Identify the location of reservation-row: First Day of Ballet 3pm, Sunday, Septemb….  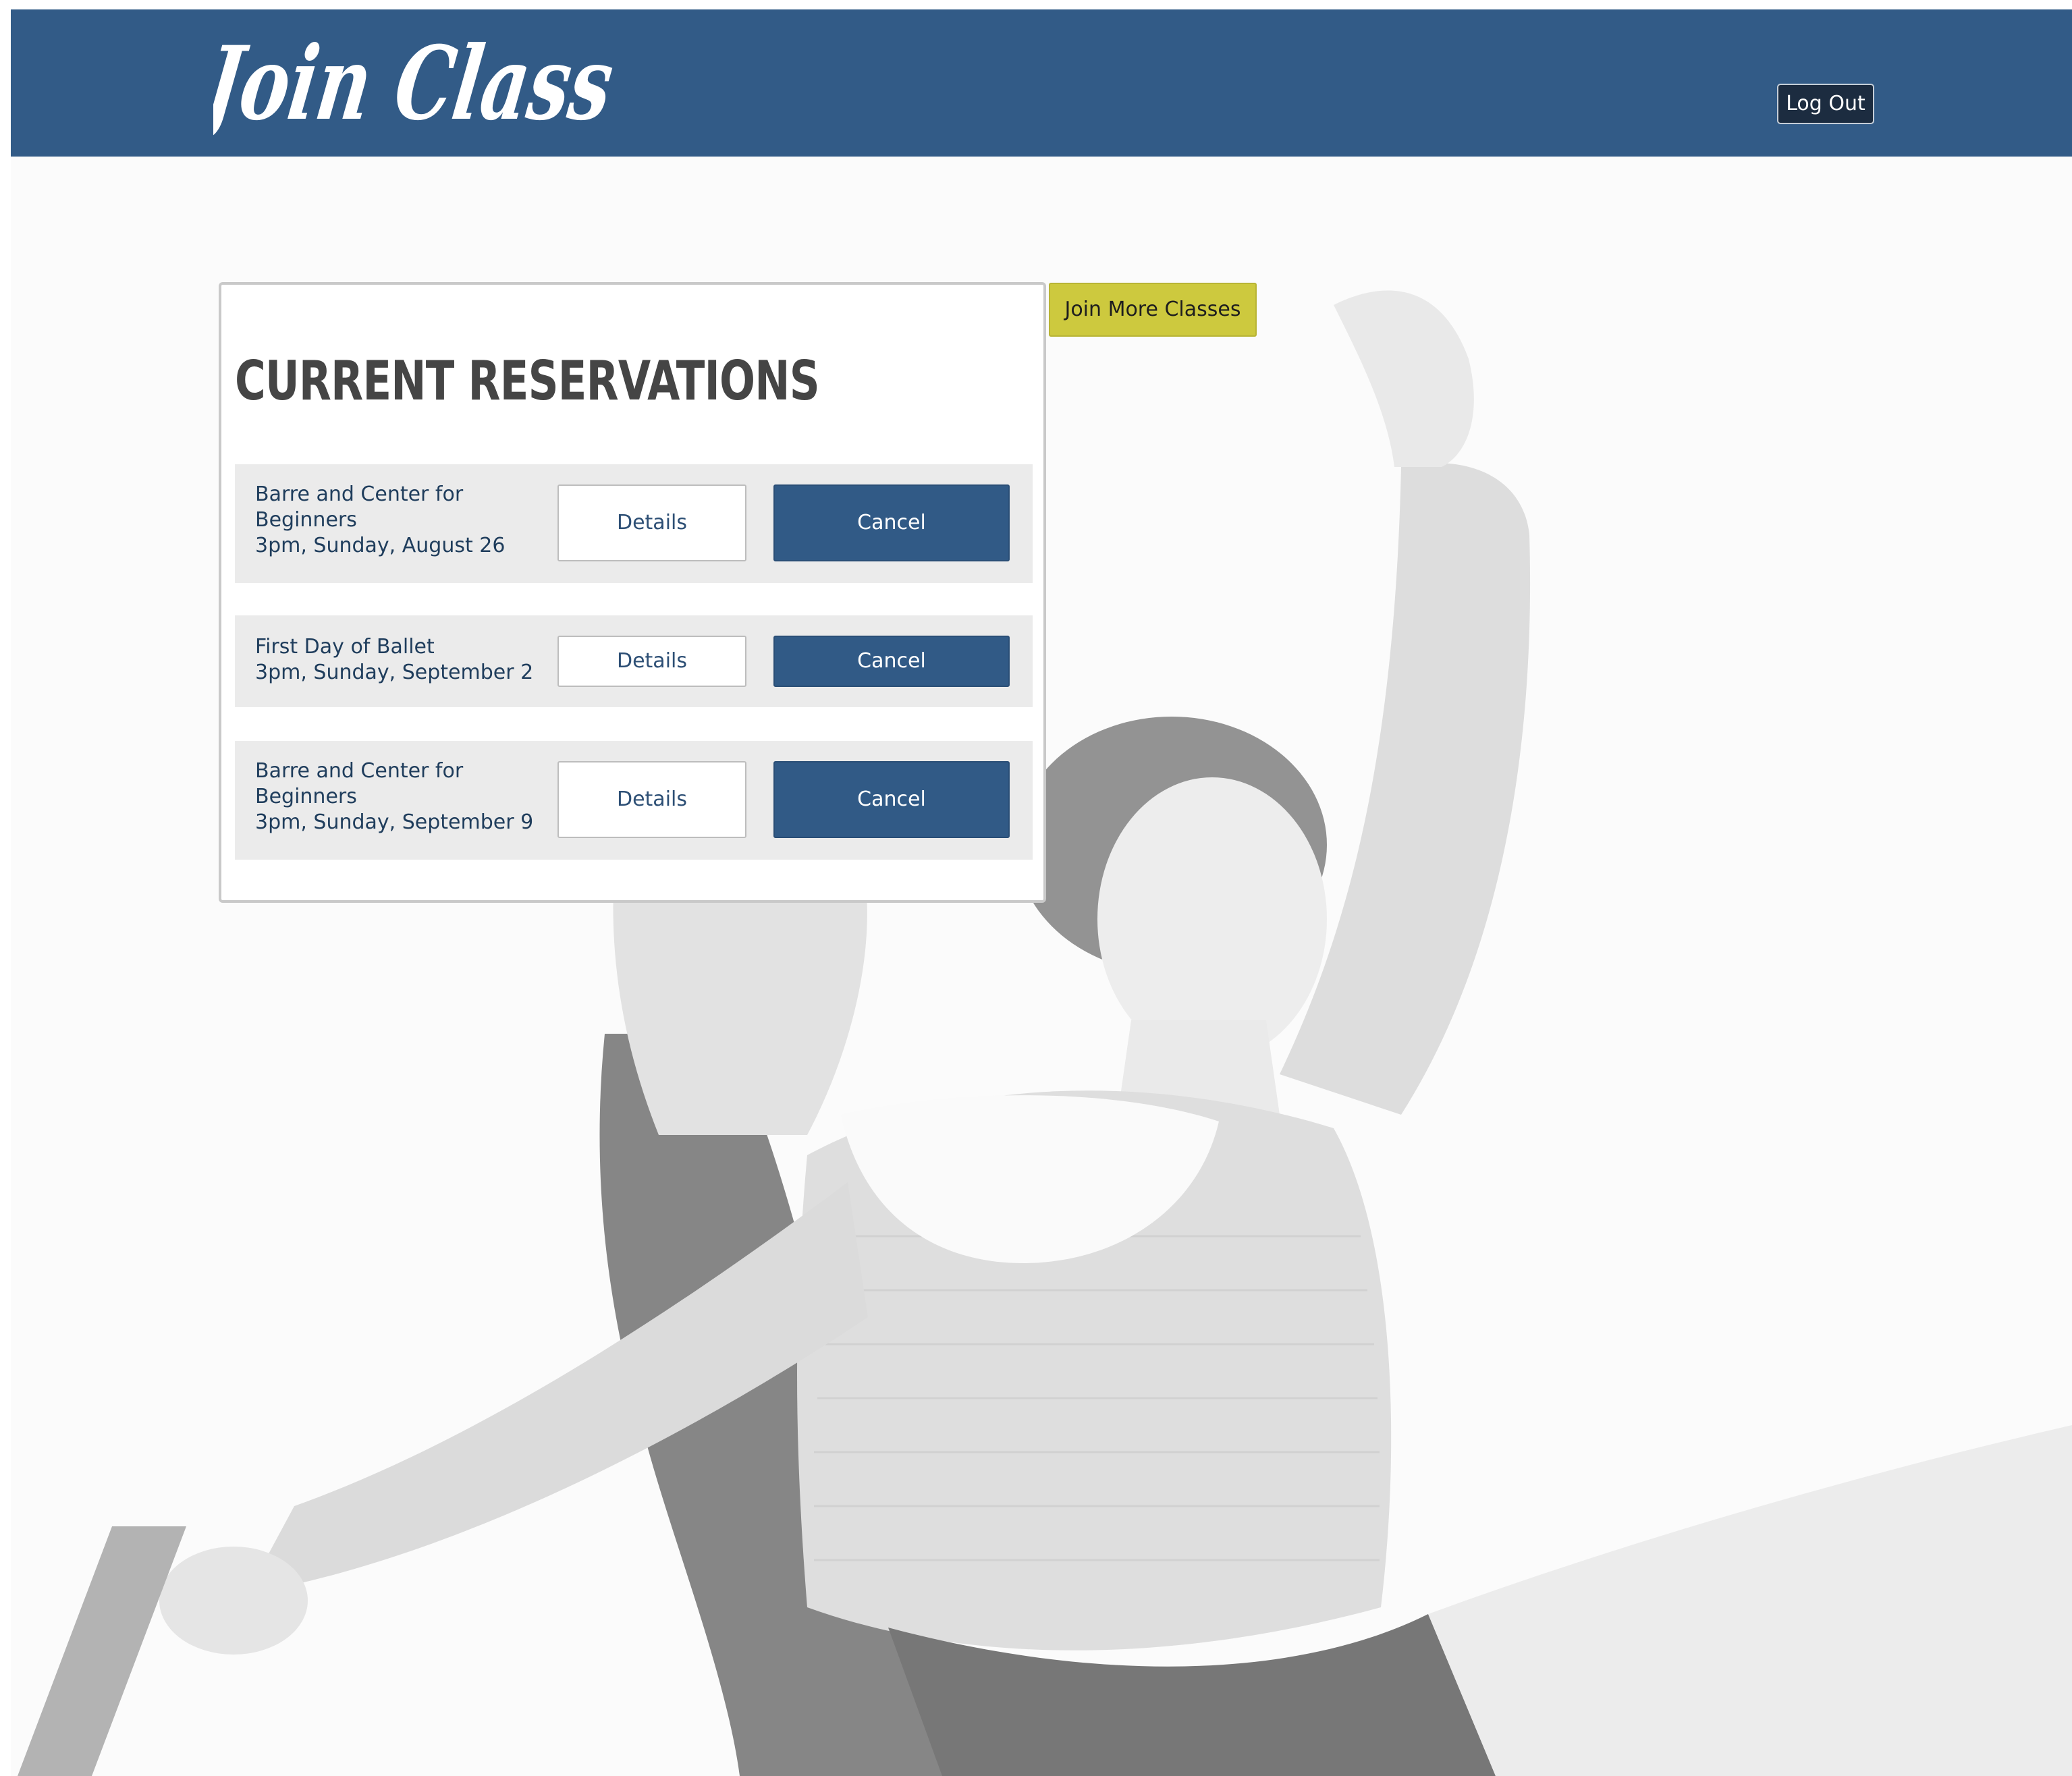
(634, 661).